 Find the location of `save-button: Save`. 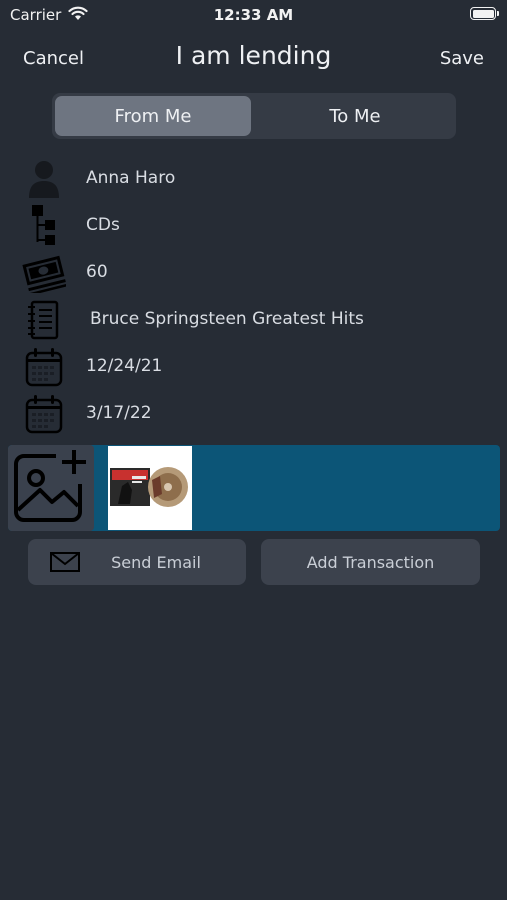

save-button: Save is located at coordinates (462, 58).